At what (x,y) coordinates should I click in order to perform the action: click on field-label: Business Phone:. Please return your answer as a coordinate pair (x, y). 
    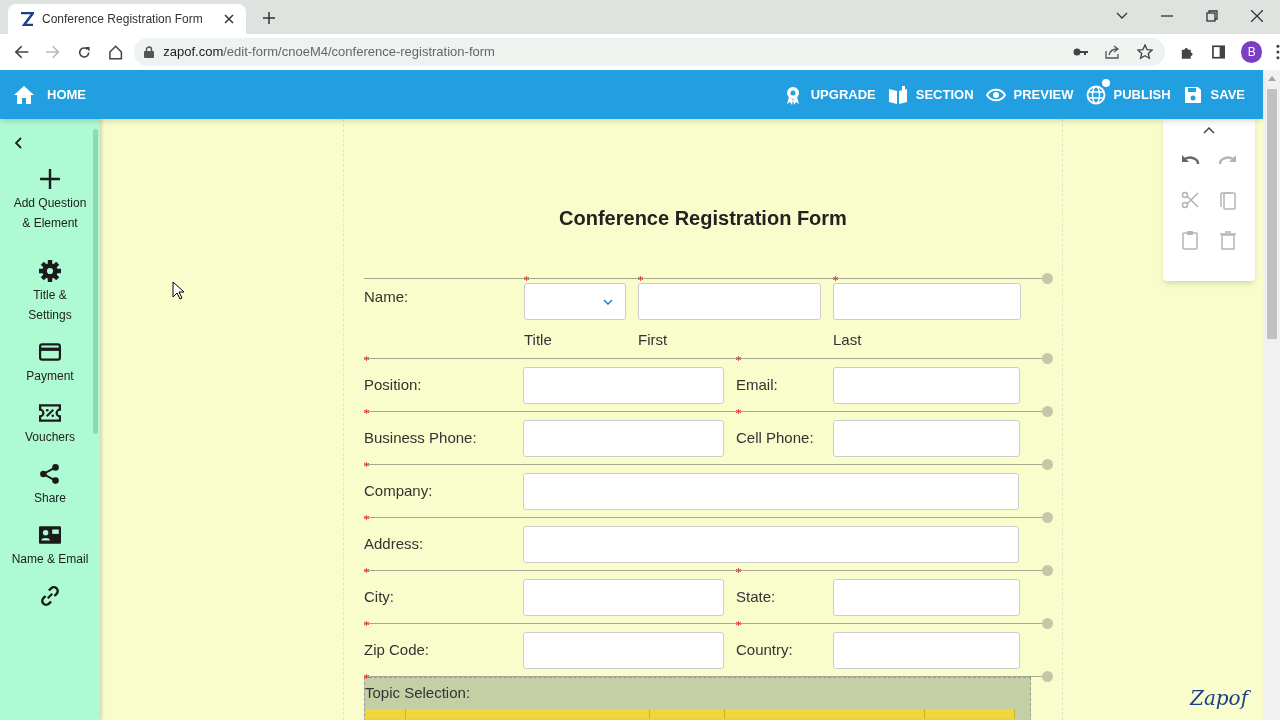
    Looking at the image, I should click on (421, 437).